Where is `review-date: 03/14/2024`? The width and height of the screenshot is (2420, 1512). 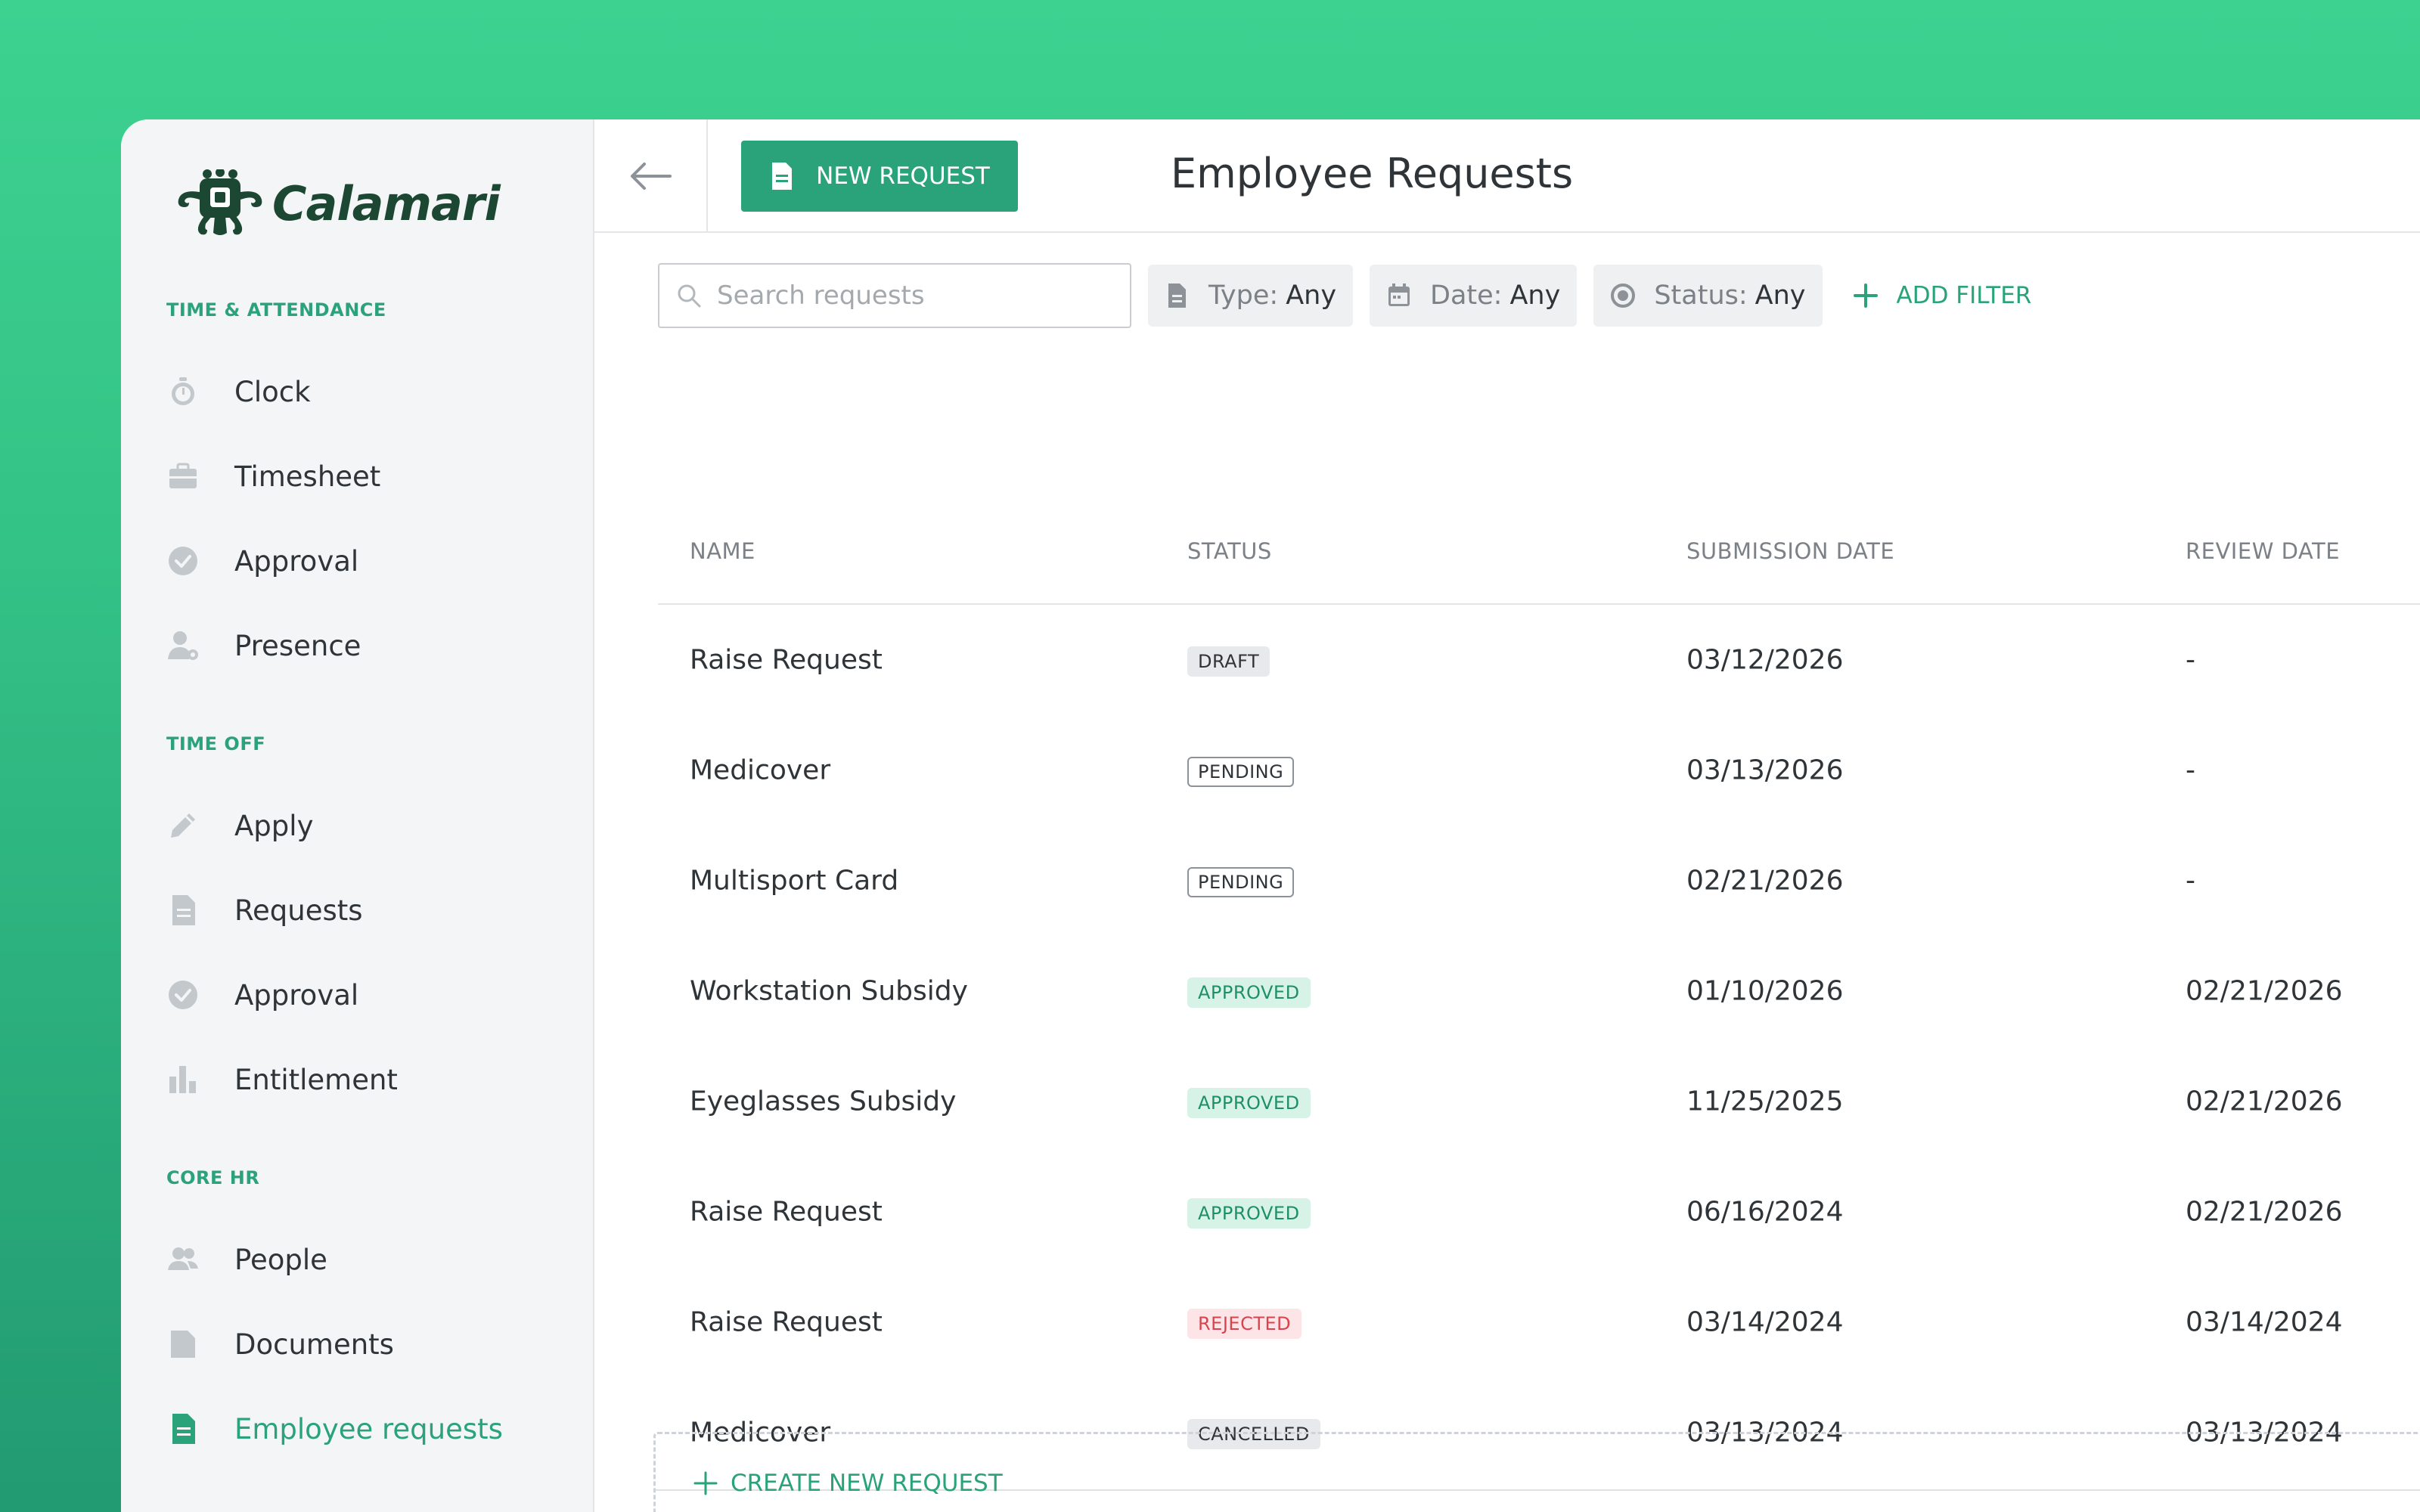
review-date: 03/14/2024 is located at coordinates (2264, 1322).